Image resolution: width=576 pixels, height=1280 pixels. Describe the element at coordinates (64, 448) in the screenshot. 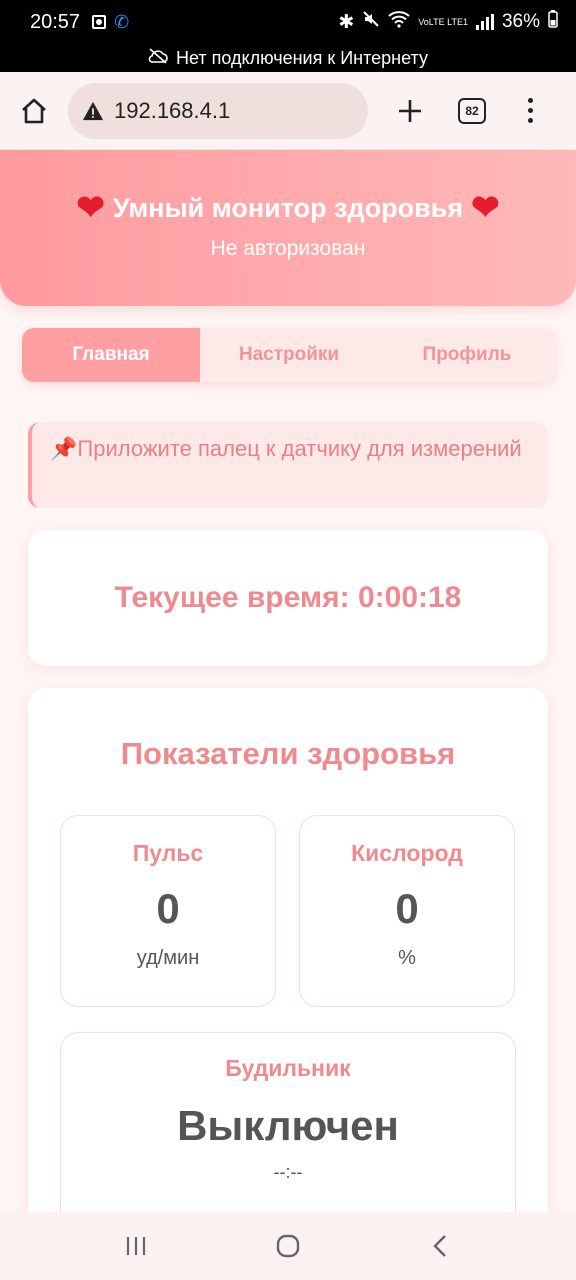

I see `pushpin-icon: 📌` at that location.